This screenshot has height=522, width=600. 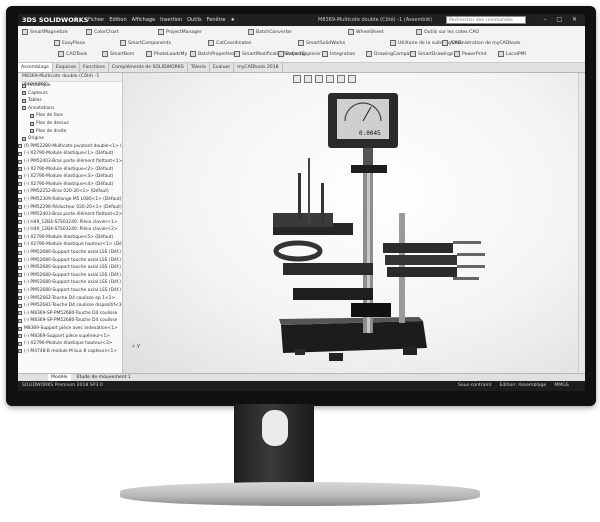 What do you see at coordinates (94, 67) in the screenshot?
I see `tab-2: Fonctions` at bounding box center [94, 67].